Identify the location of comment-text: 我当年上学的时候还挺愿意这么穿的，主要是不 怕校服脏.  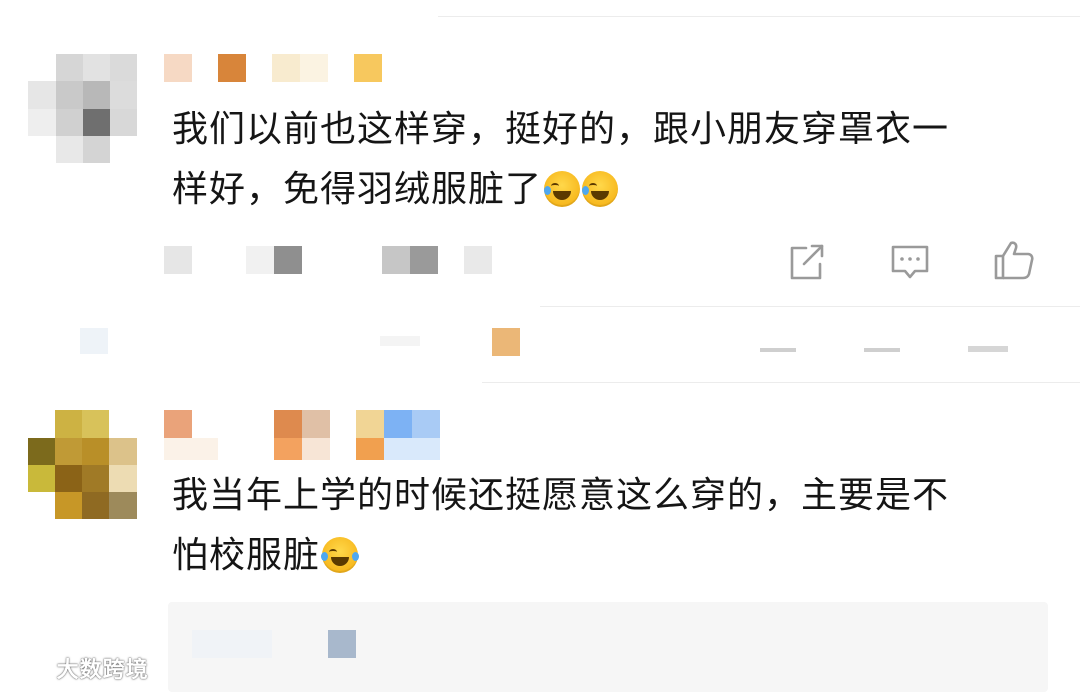
(560, 526).